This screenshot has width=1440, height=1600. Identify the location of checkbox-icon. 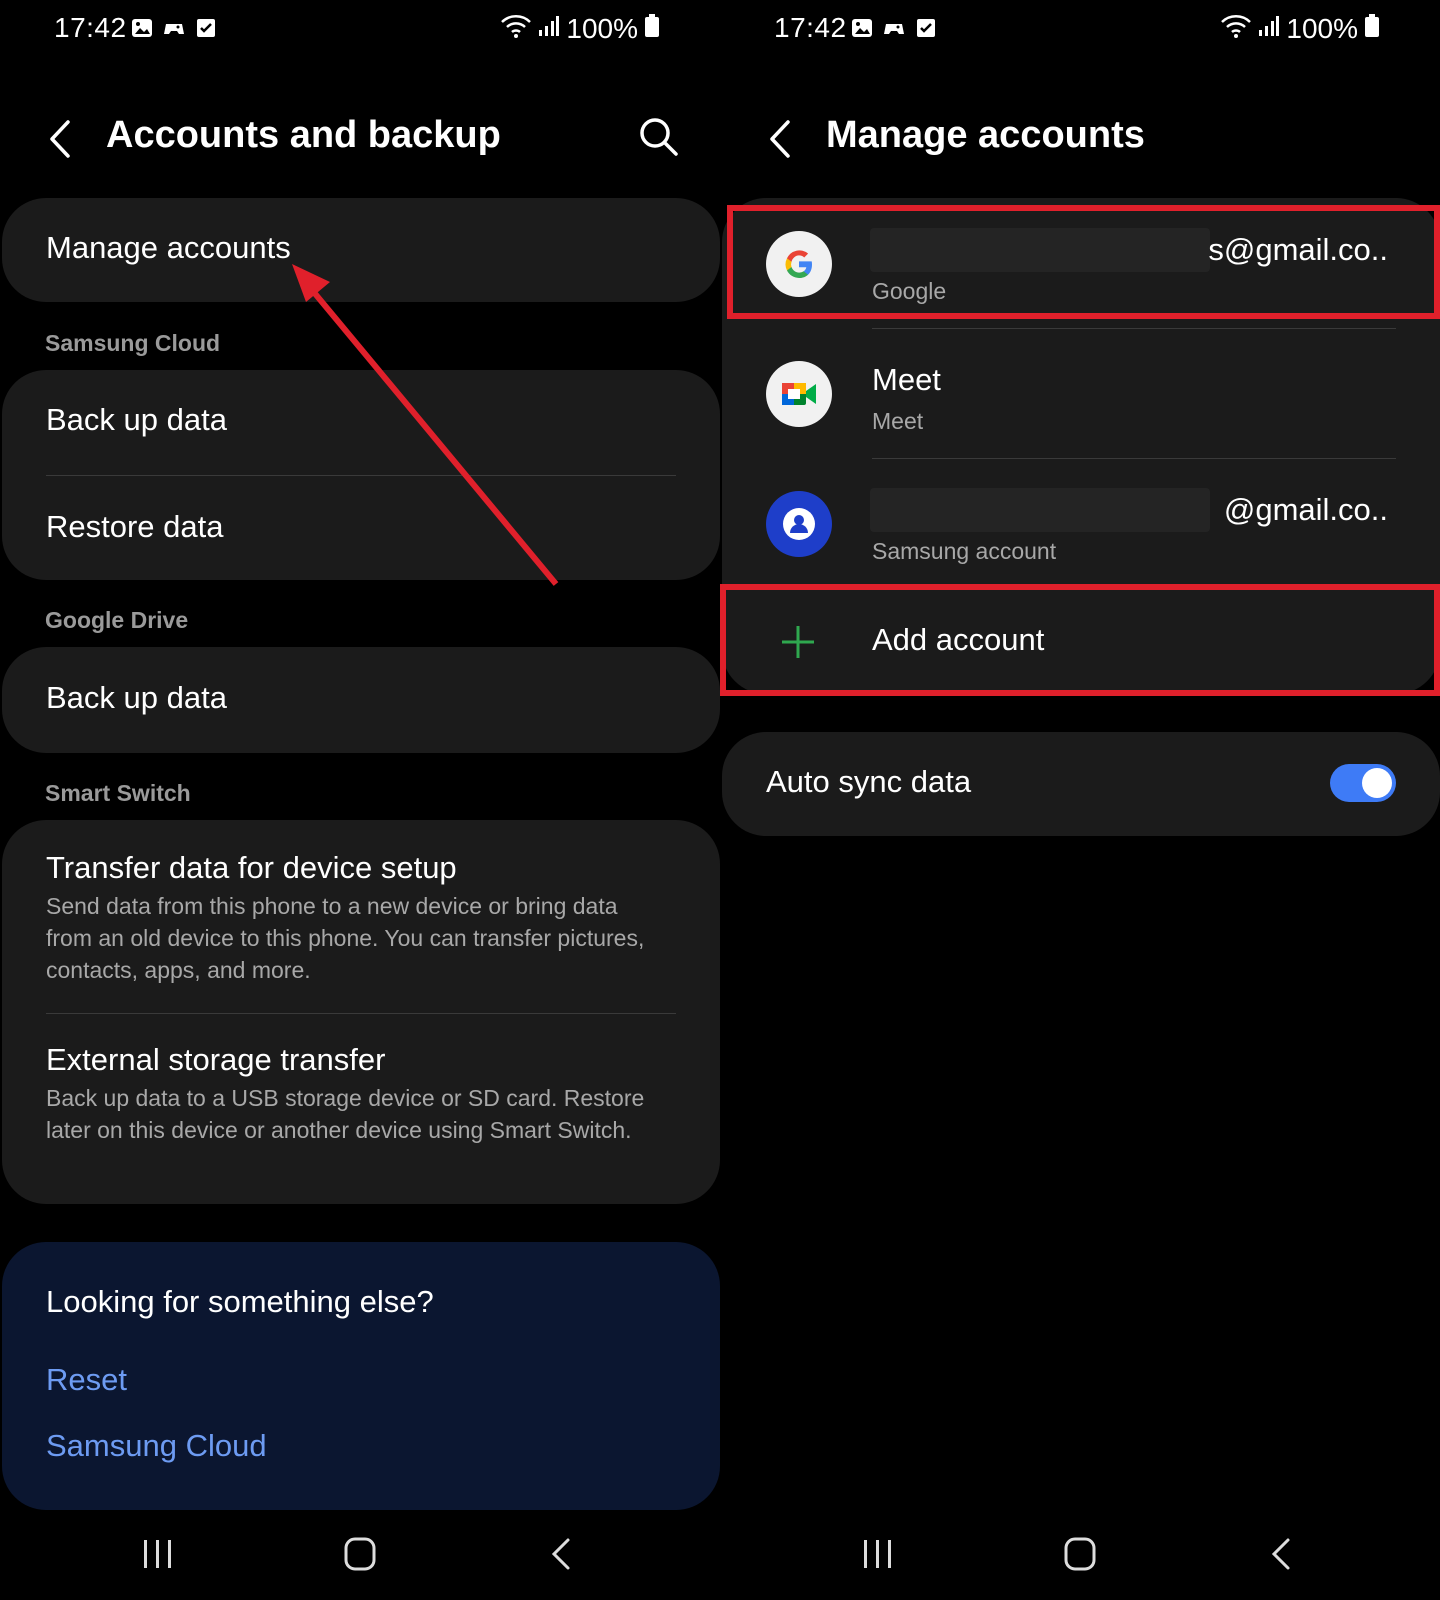
(926, 28).